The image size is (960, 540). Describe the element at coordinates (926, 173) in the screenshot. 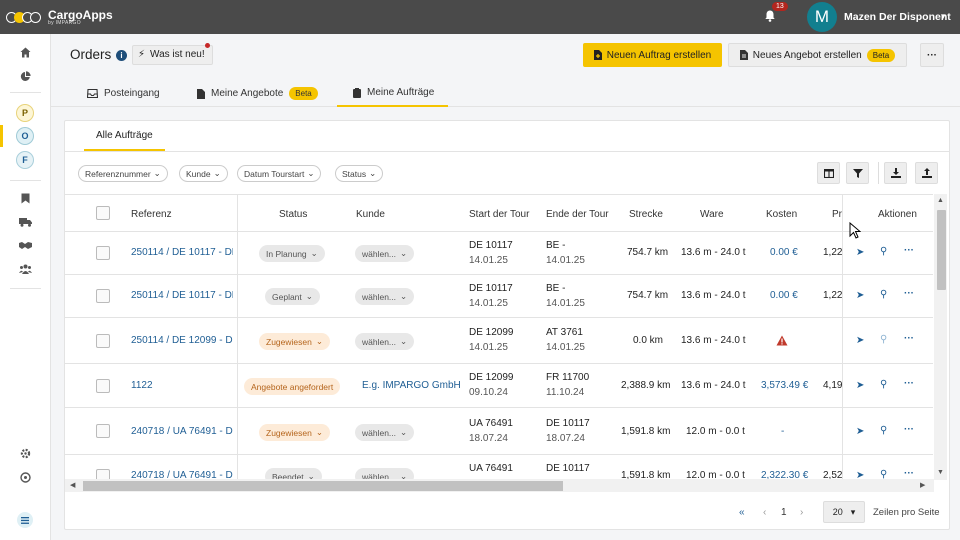

I see `upload-button` at that location.